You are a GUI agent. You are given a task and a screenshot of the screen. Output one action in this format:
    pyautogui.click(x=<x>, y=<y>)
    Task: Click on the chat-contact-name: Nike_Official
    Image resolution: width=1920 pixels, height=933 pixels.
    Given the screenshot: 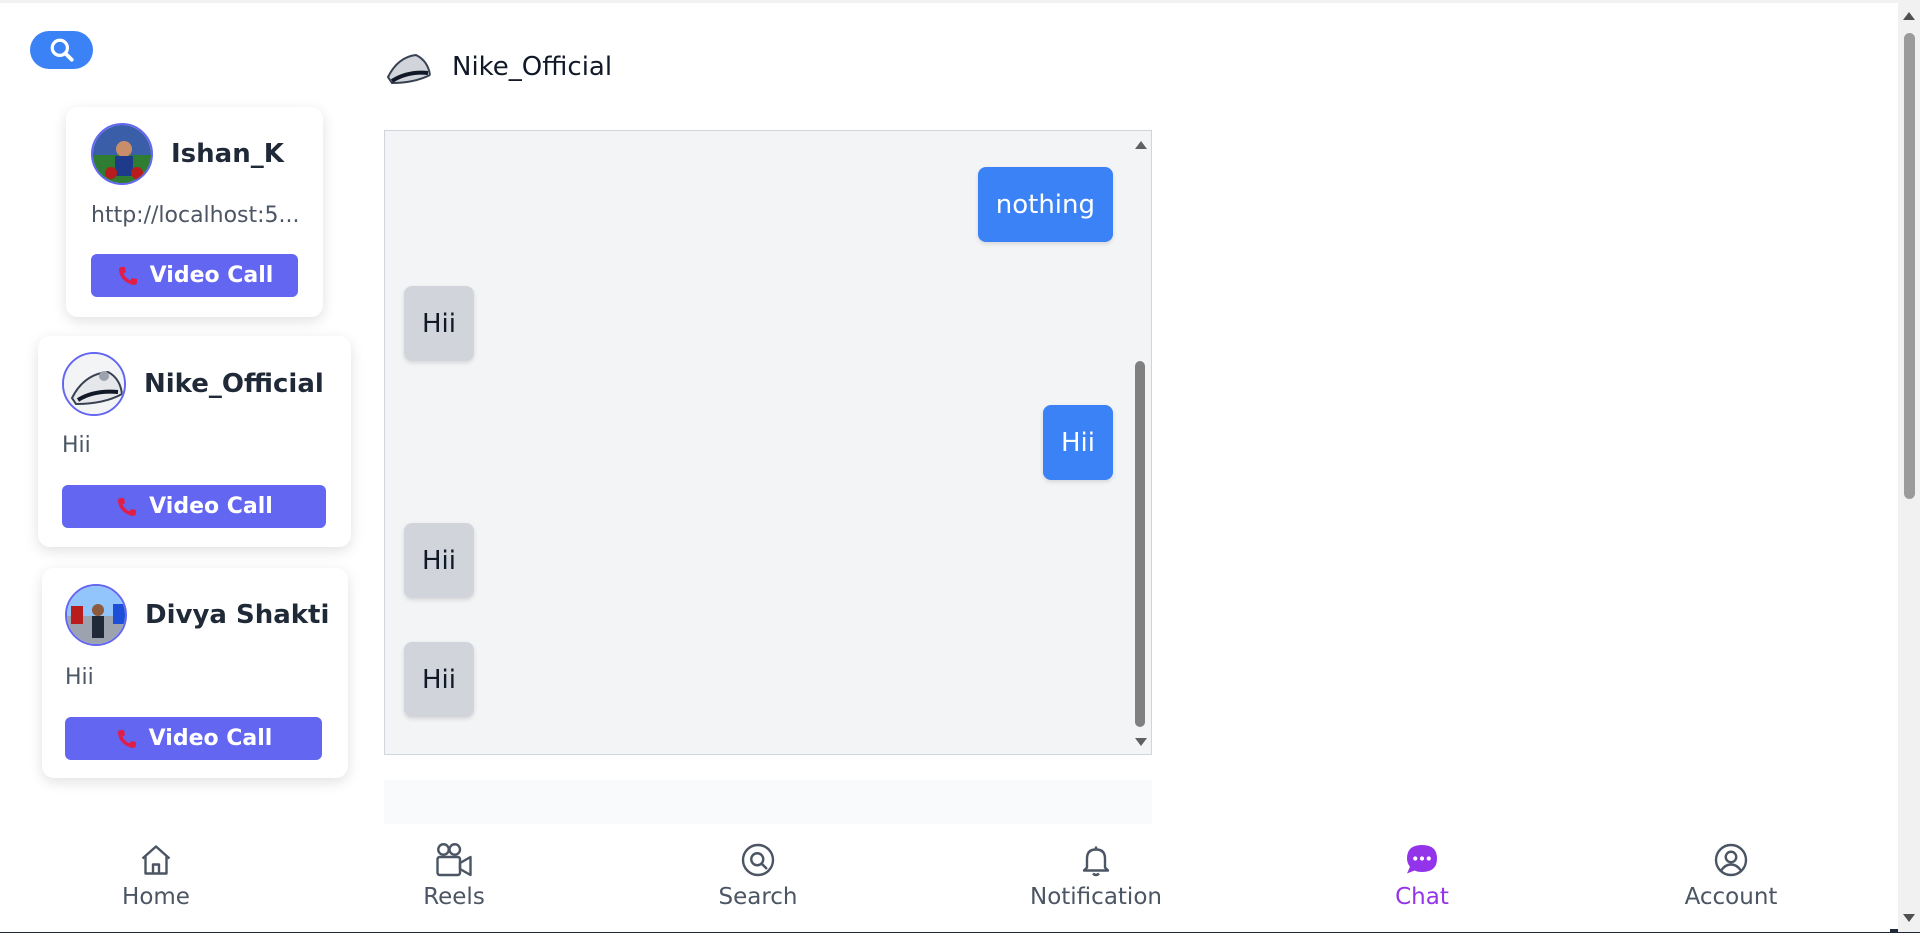 What is the action you would take?
    pyautogui.click(x=532, y=67)
    